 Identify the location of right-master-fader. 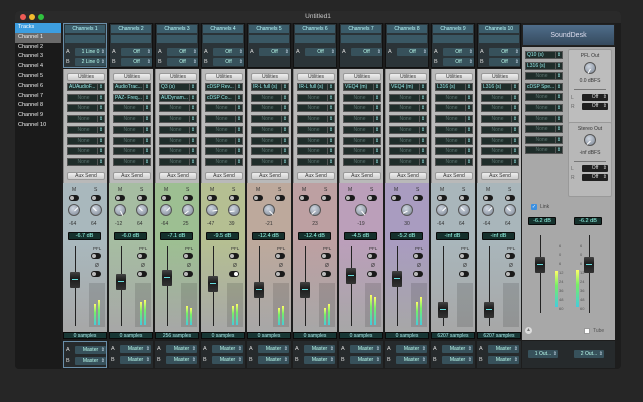
(589, 265).